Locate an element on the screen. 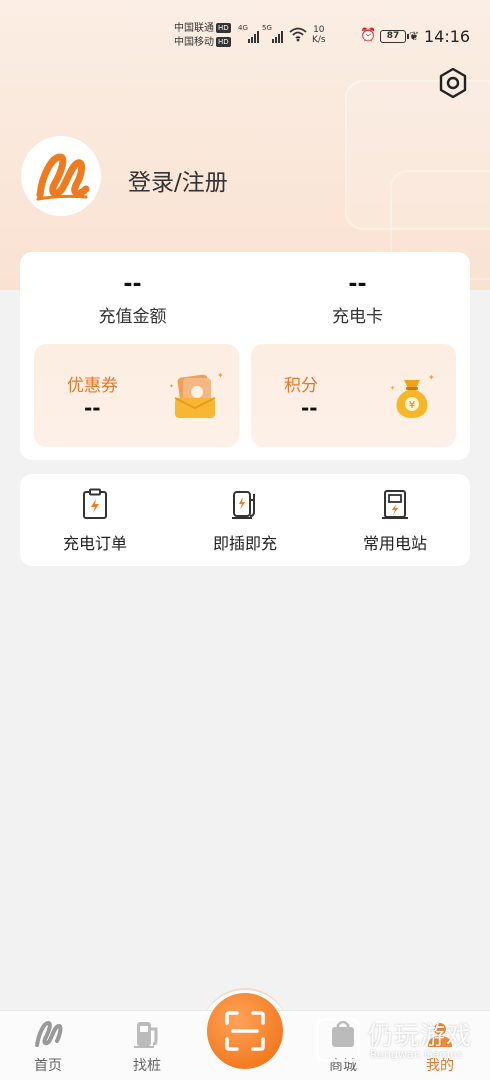 Image resolution: width=490 pixels, height=1080 pixels. login-register-link: 登录/注册 is located at coordinates (178, 180).